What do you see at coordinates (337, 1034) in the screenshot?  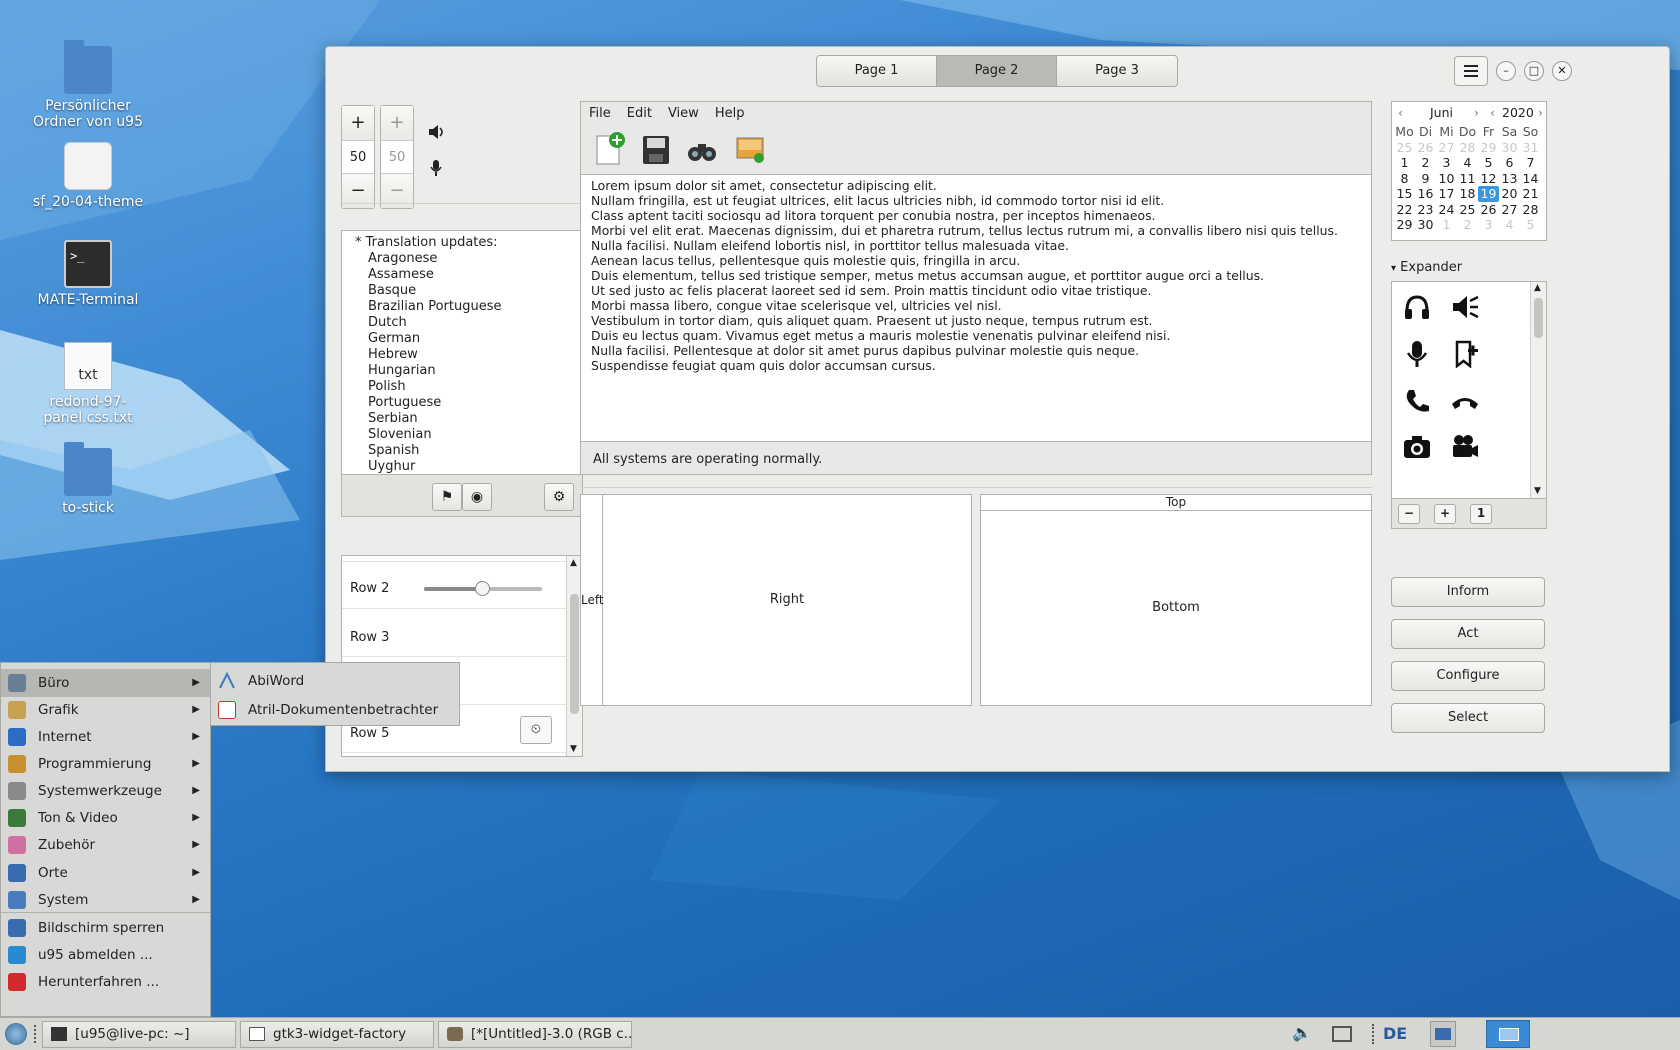 I see `taskbar-button-widget-factory: gtk3-widget-factory` at bounding box center [337, 1034].